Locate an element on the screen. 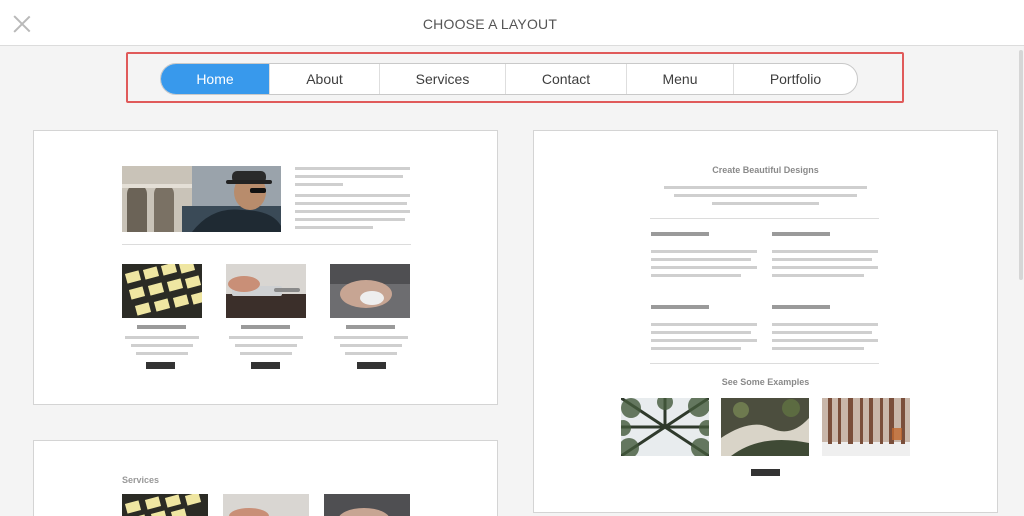  layout-heading: Services is located at coordinates (141, 480).